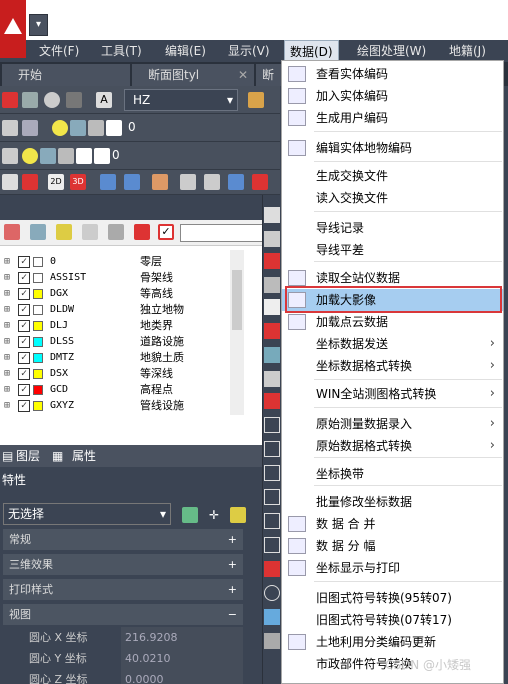 The width and height of the screenshot is (508, 684). What do you see at coordinates (392, 250) in the screenshot?
I see `menu-item: 导线平差` at bounding box center [392, 250].